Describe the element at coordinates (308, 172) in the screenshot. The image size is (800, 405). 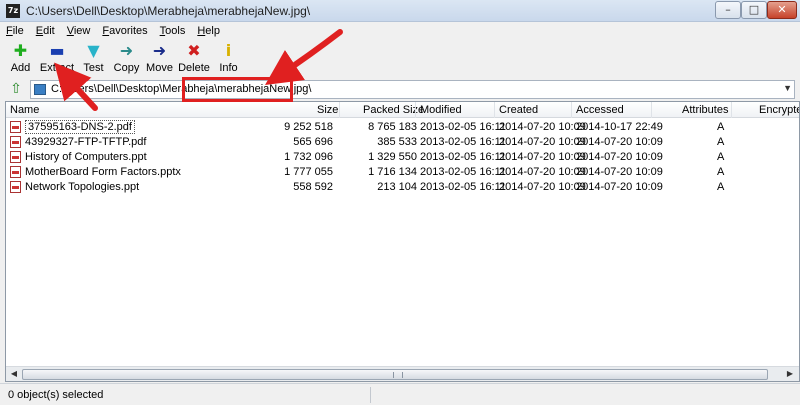
I see `file-size: 1 777 055` at that location.